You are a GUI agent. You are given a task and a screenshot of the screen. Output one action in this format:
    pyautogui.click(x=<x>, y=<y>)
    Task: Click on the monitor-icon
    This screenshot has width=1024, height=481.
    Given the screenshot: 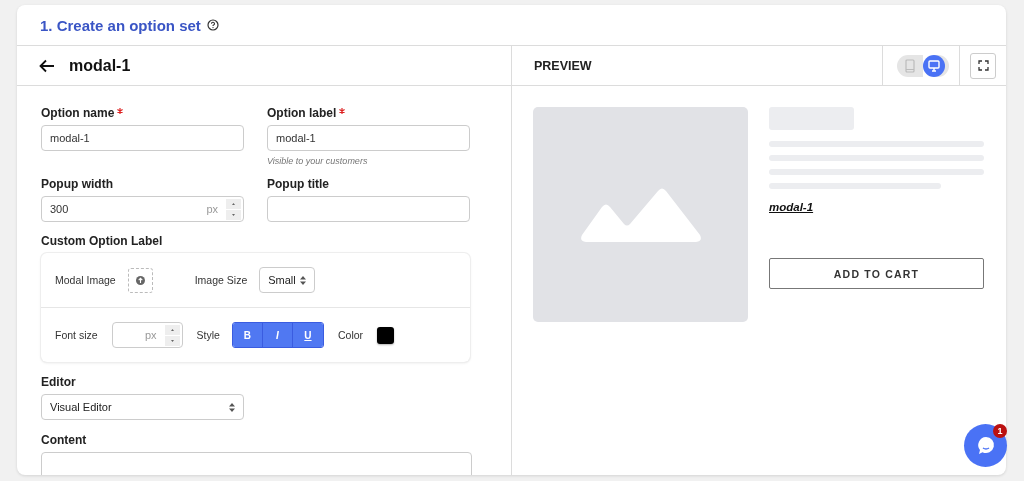 What is the action you would take?
    pyautogui.click(x=934, y=65)
    